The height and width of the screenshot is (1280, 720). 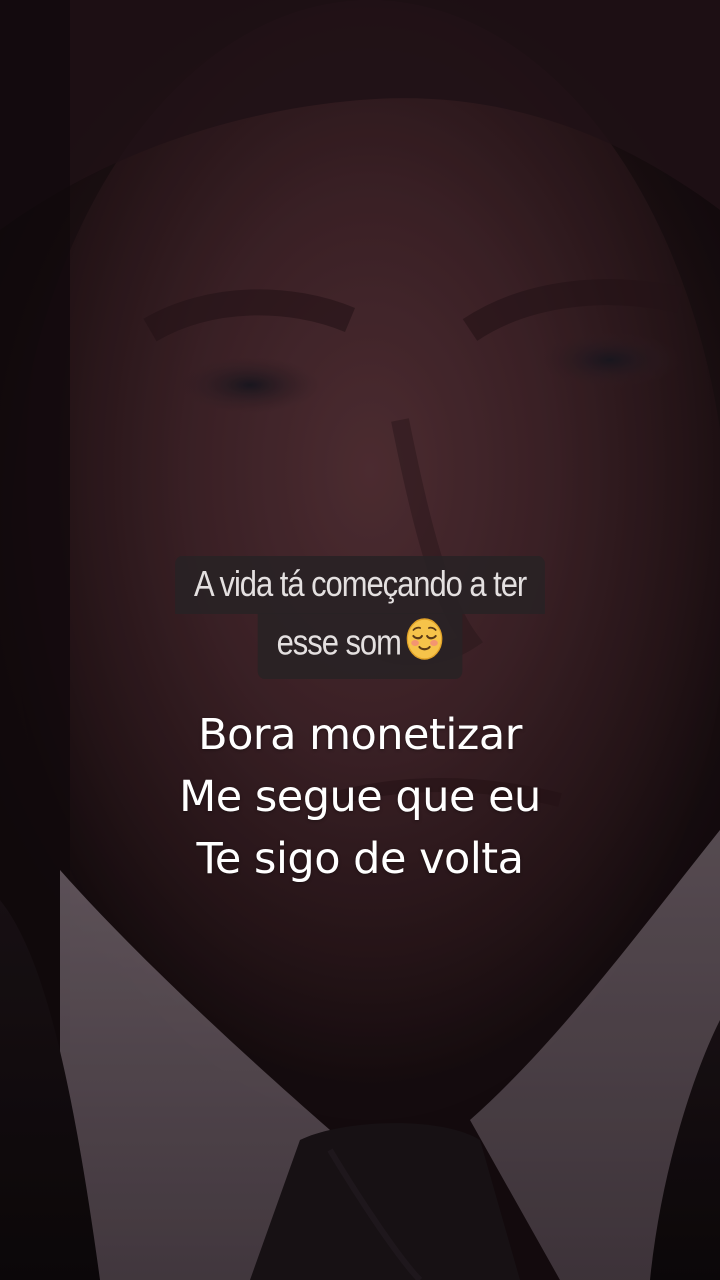 I want to click on overlay-line-1: Bora monetizar, so click(x=360, y=735).